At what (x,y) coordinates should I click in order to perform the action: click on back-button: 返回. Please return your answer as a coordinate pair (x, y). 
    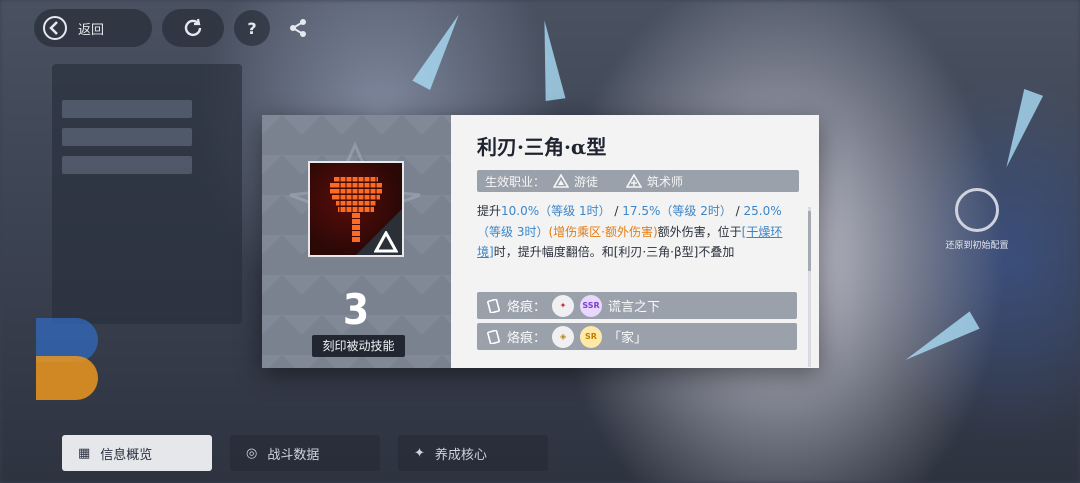
    Looking at the image, I should click on (93, 28).